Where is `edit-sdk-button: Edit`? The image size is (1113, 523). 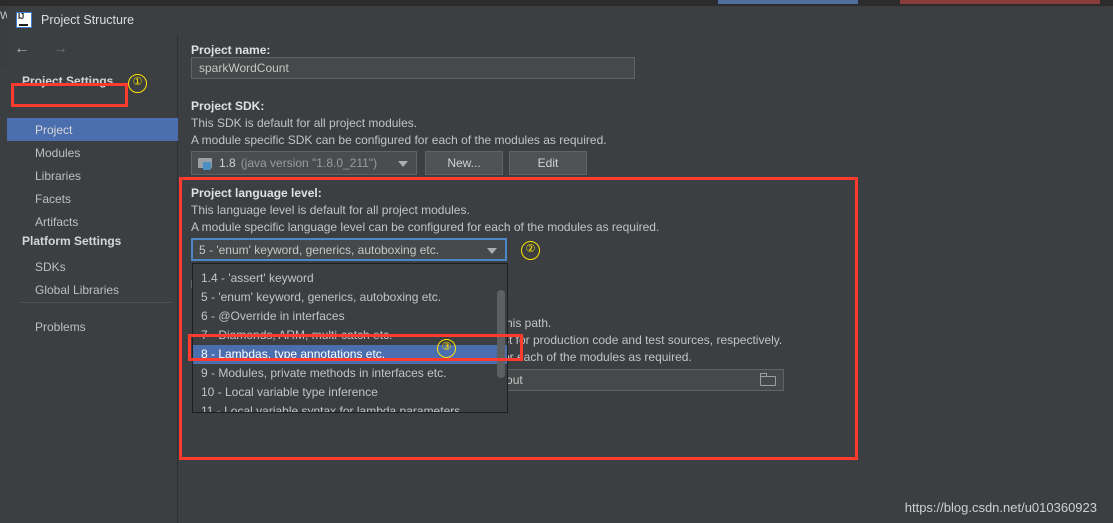 edit-sdk-button: Edit is located at coordinates (548, 163).